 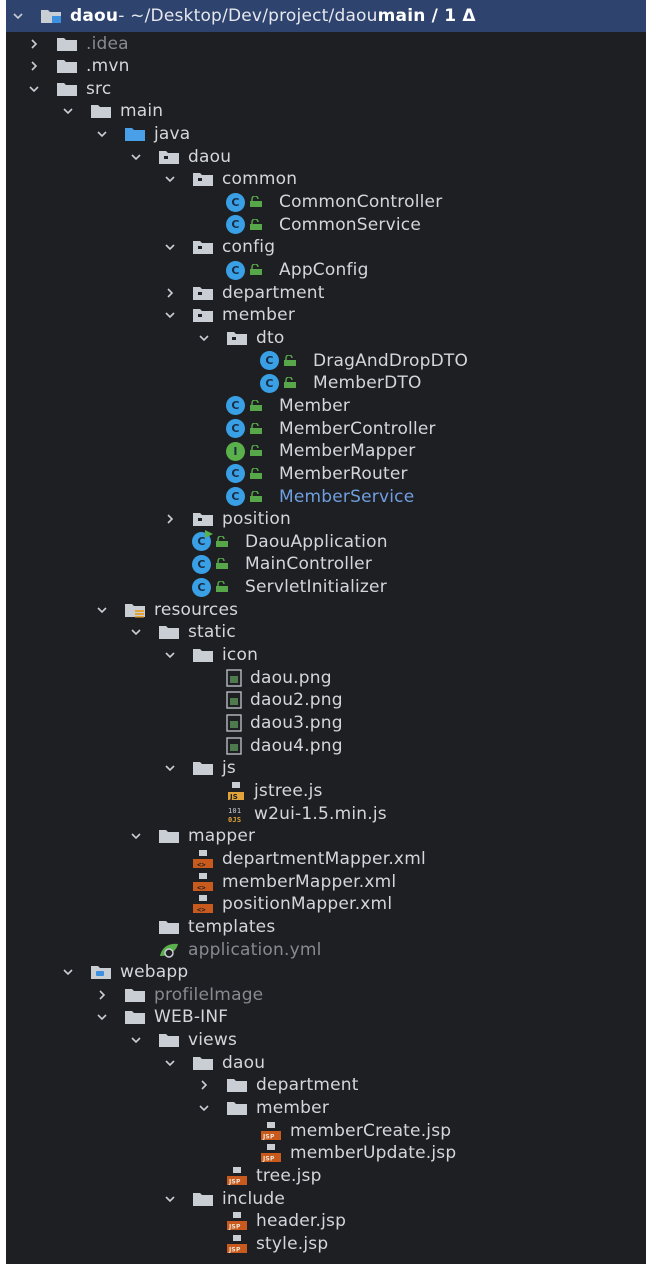 What do you see at coordinates (203, 1199) in the screenshot?
I see `folder-icon` at bounding box center [203, 1199].